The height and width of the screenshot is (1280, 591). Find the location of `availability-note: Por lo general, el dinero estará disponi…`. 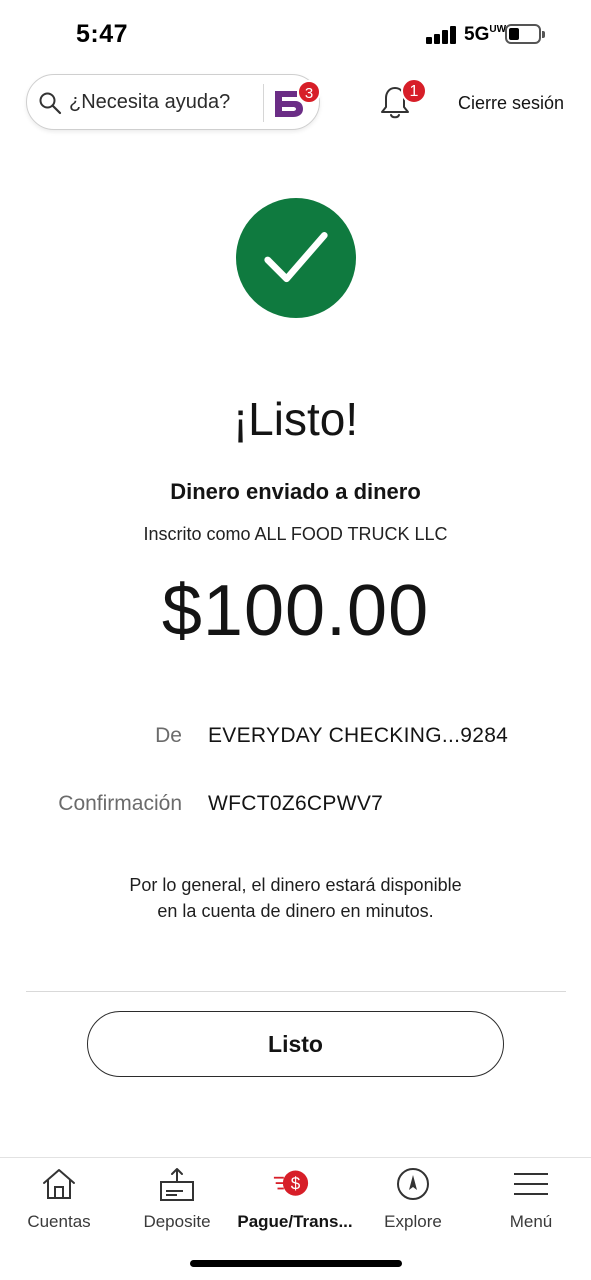

availability-note: Por lo general, el dinero estará disponi… is located at coordinates (295, 898).